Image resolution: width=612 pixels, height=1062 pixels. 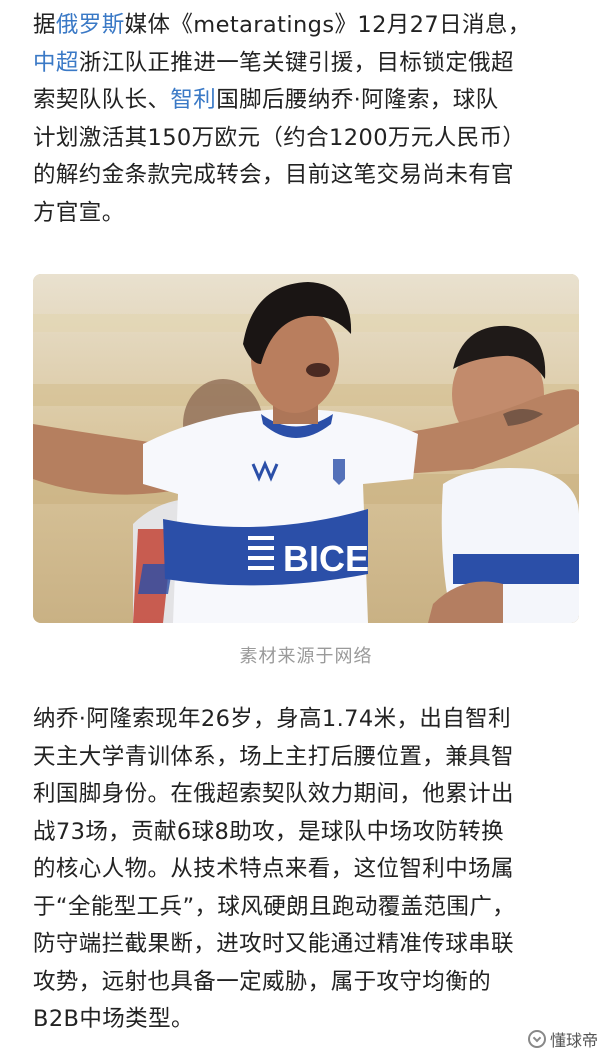 What do you see at coordinates (102, 100) in the screenshot?
I see `text-segment: 索契队队长、` at bounding box center [102, 100].